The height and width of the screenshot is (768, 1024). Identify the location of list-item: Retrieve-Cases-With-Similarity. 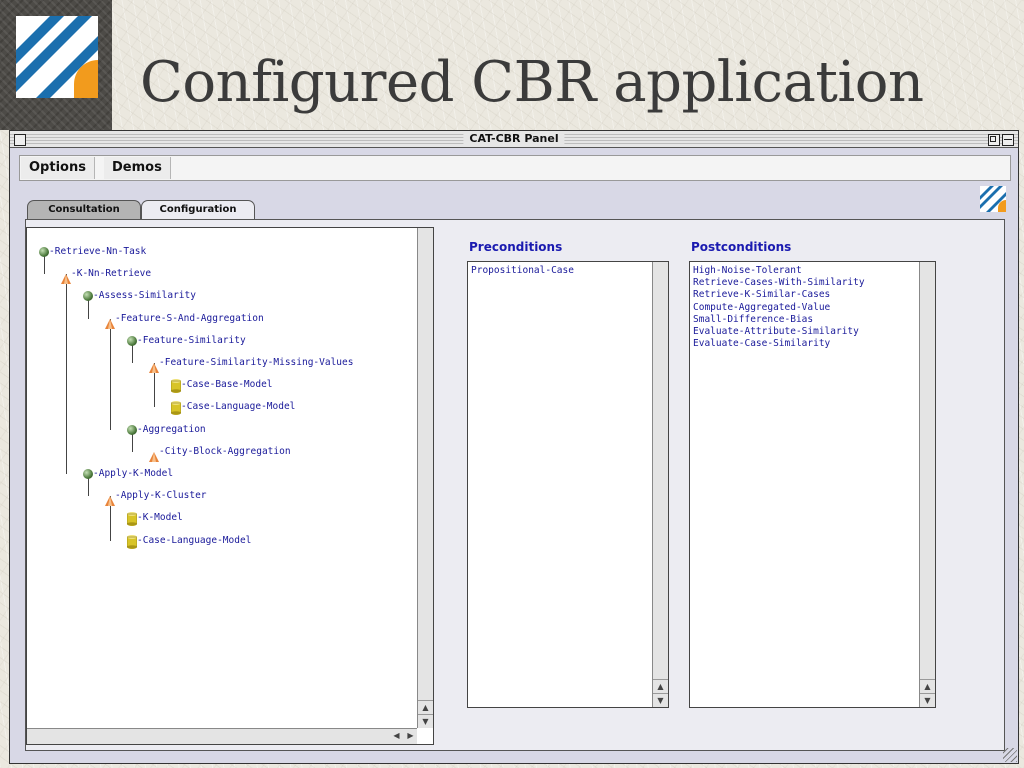
(812, 283).